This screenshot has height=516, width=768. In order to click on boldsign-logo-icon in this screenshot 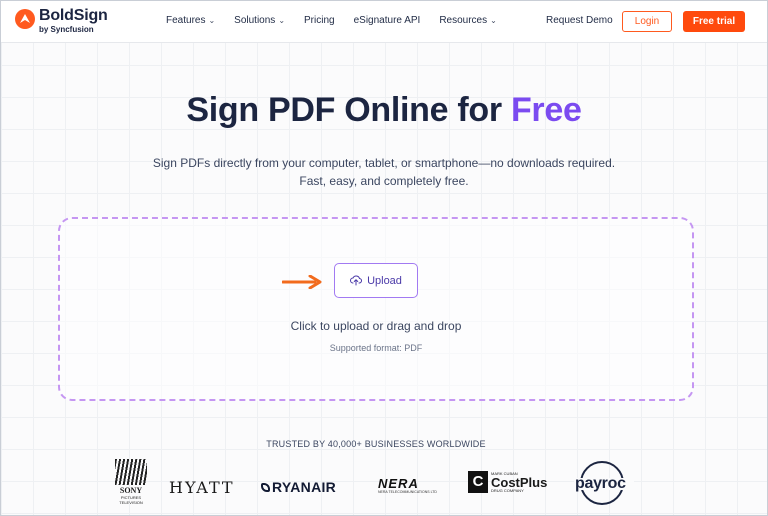, I will do `click(25, 19)`.